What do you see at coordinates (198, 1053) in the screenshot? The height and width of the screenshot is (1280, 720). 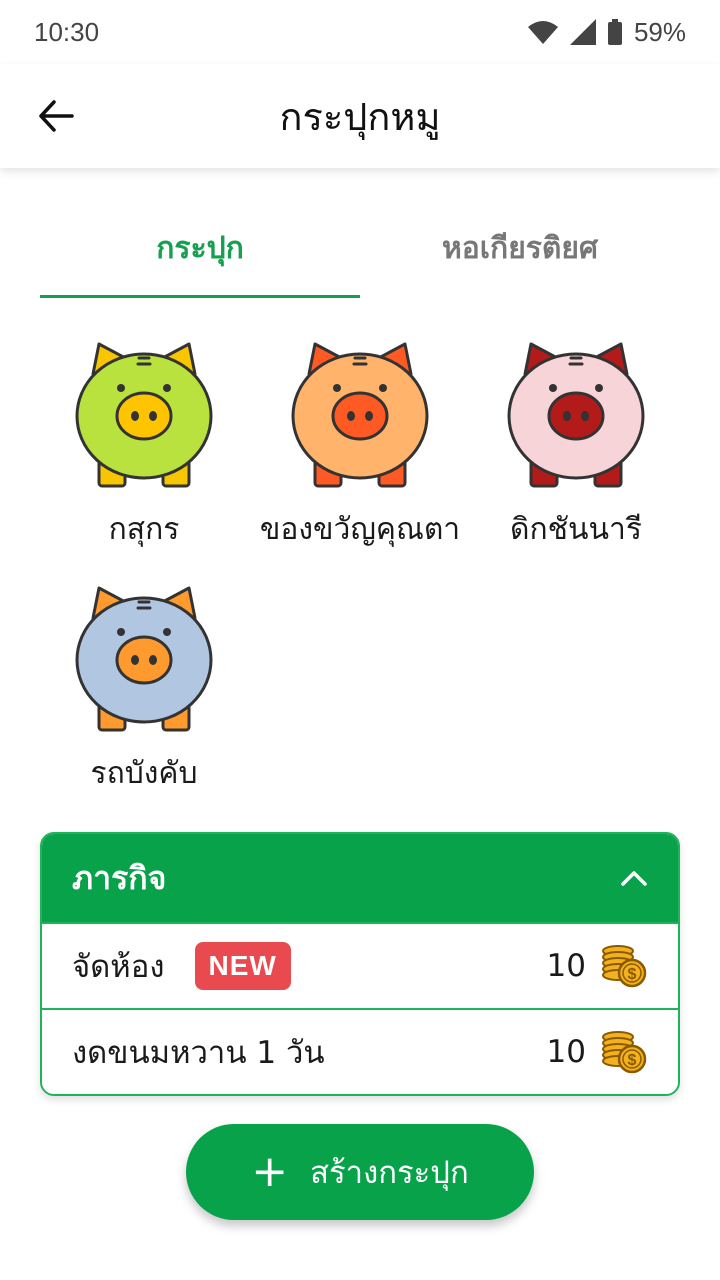 I see `mission-name: งดขนมหวาน 1 วัน` at bounding box center [198, 1053].